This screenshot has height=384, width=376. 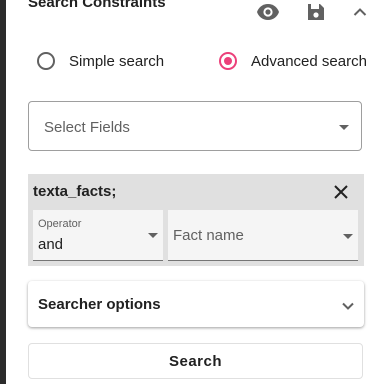 I want to click on advanced-search-label: Advanced search, so click(x=309, y=61).